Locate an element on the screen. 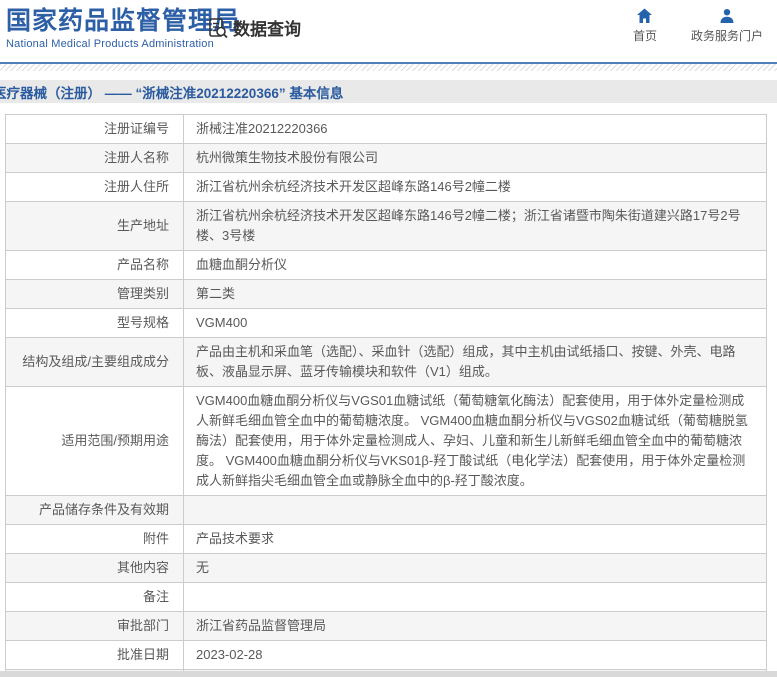 This screenshot has height=677, width=777. row-label: 适用范围/预期用途 is located at coordinates (95, 441).